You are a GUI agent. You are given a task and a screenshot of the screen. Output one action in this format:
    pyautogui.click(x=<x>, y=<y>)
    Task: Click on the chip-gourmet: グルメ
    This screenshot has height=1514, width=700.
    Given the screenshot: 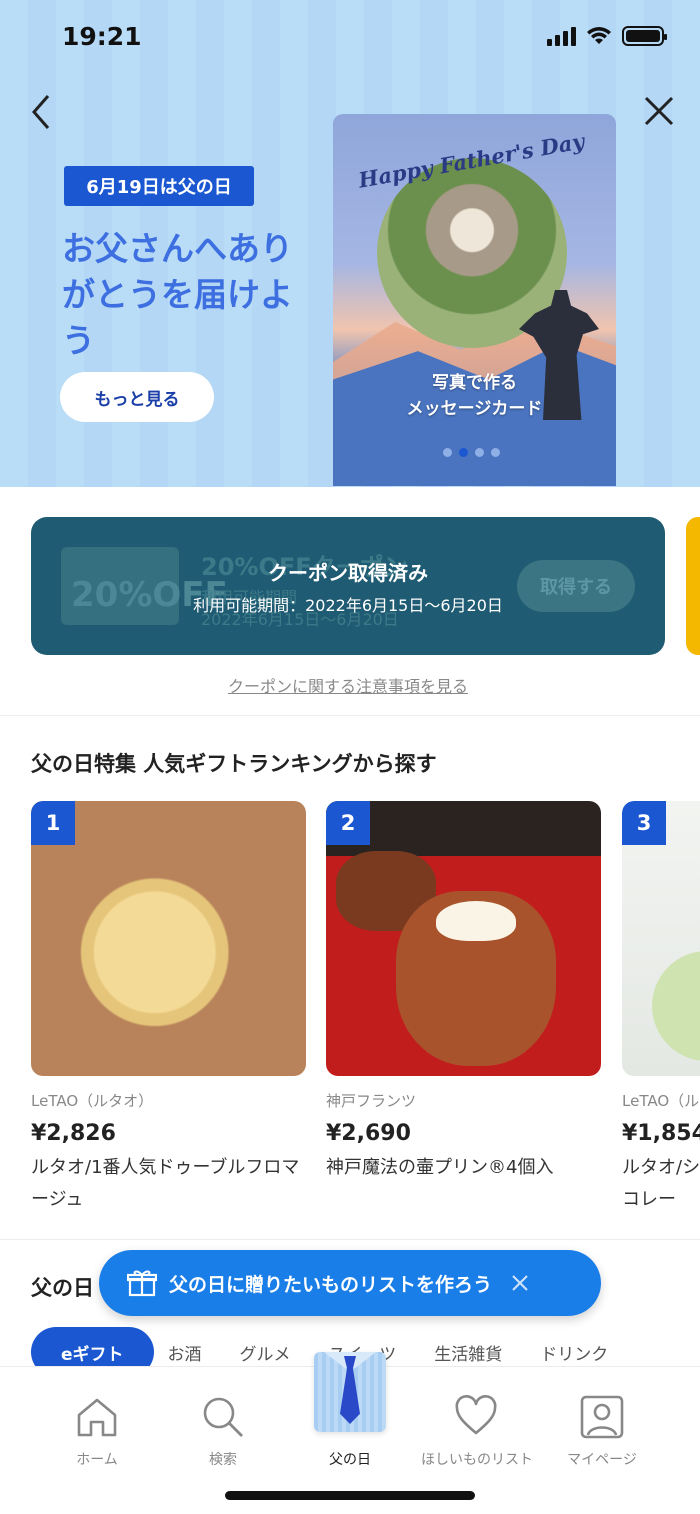 What is the action you would take?
    pyautogui.click(x=265, y=1352)
    